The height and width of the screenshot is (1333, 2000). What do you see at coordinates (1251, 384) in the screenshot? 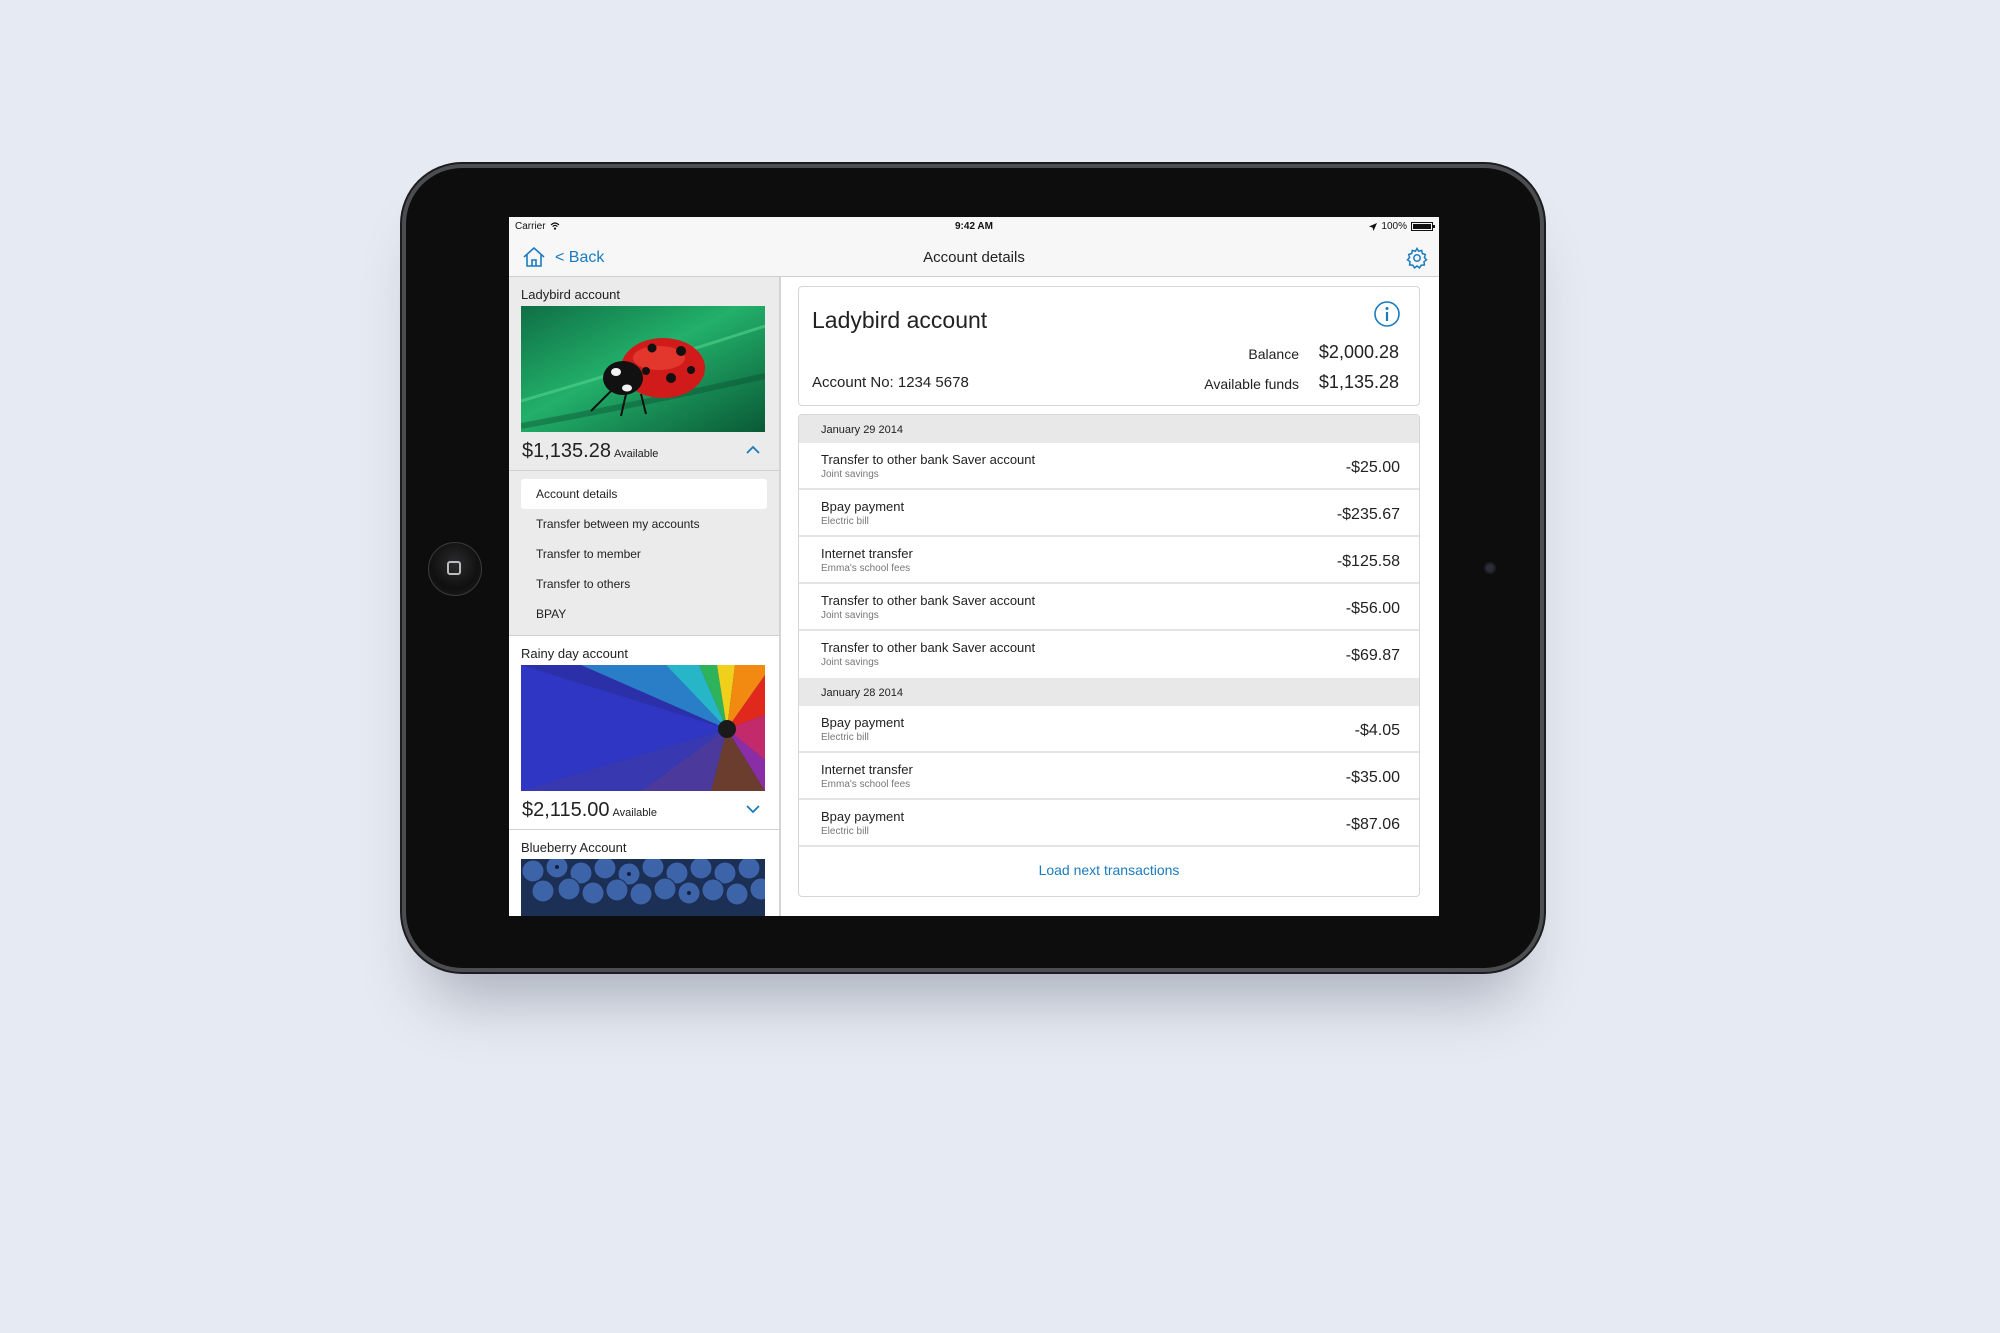
I see `available-funds-label: Available funds` at bounding box center [1251, 384].